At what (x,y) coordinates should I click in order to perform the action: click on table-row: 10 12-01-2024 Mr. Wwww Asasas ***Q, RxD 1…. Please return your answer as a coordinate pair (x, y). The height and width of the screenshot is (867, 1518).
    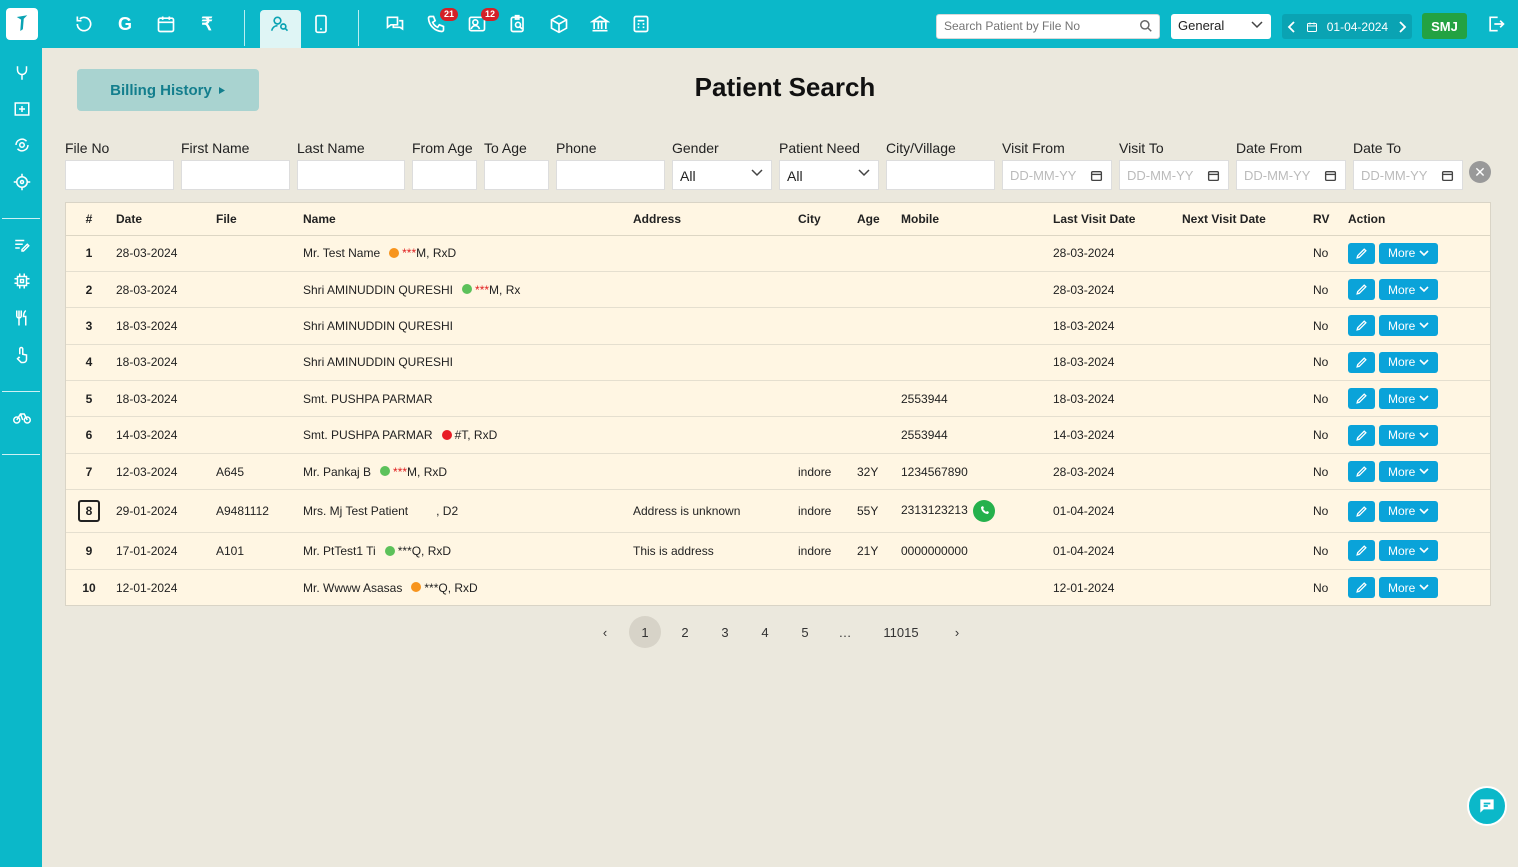
    Looking at the image, I should click on (778, 587).